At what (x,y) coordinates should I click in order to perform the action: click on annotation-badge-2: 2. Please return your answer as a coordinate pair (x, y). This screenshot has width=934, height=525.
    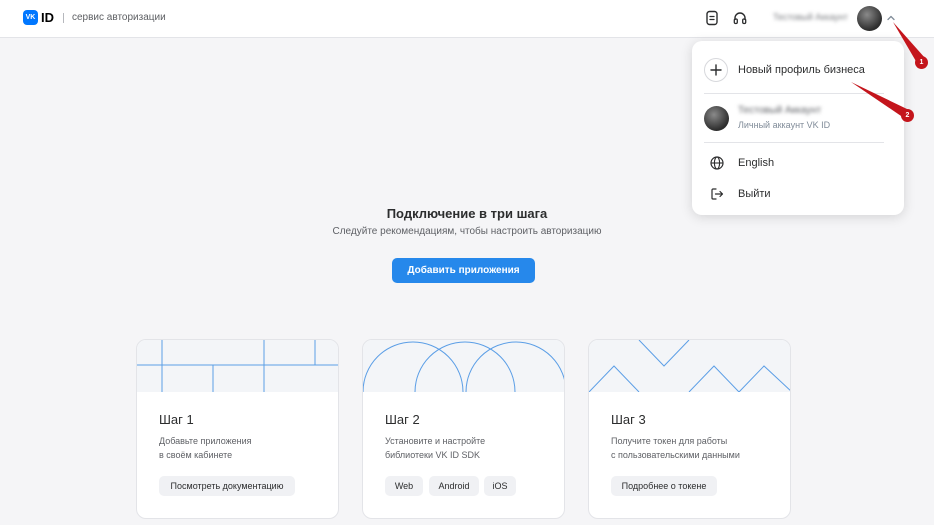
    Looking at the image, I should click on (907, 115).